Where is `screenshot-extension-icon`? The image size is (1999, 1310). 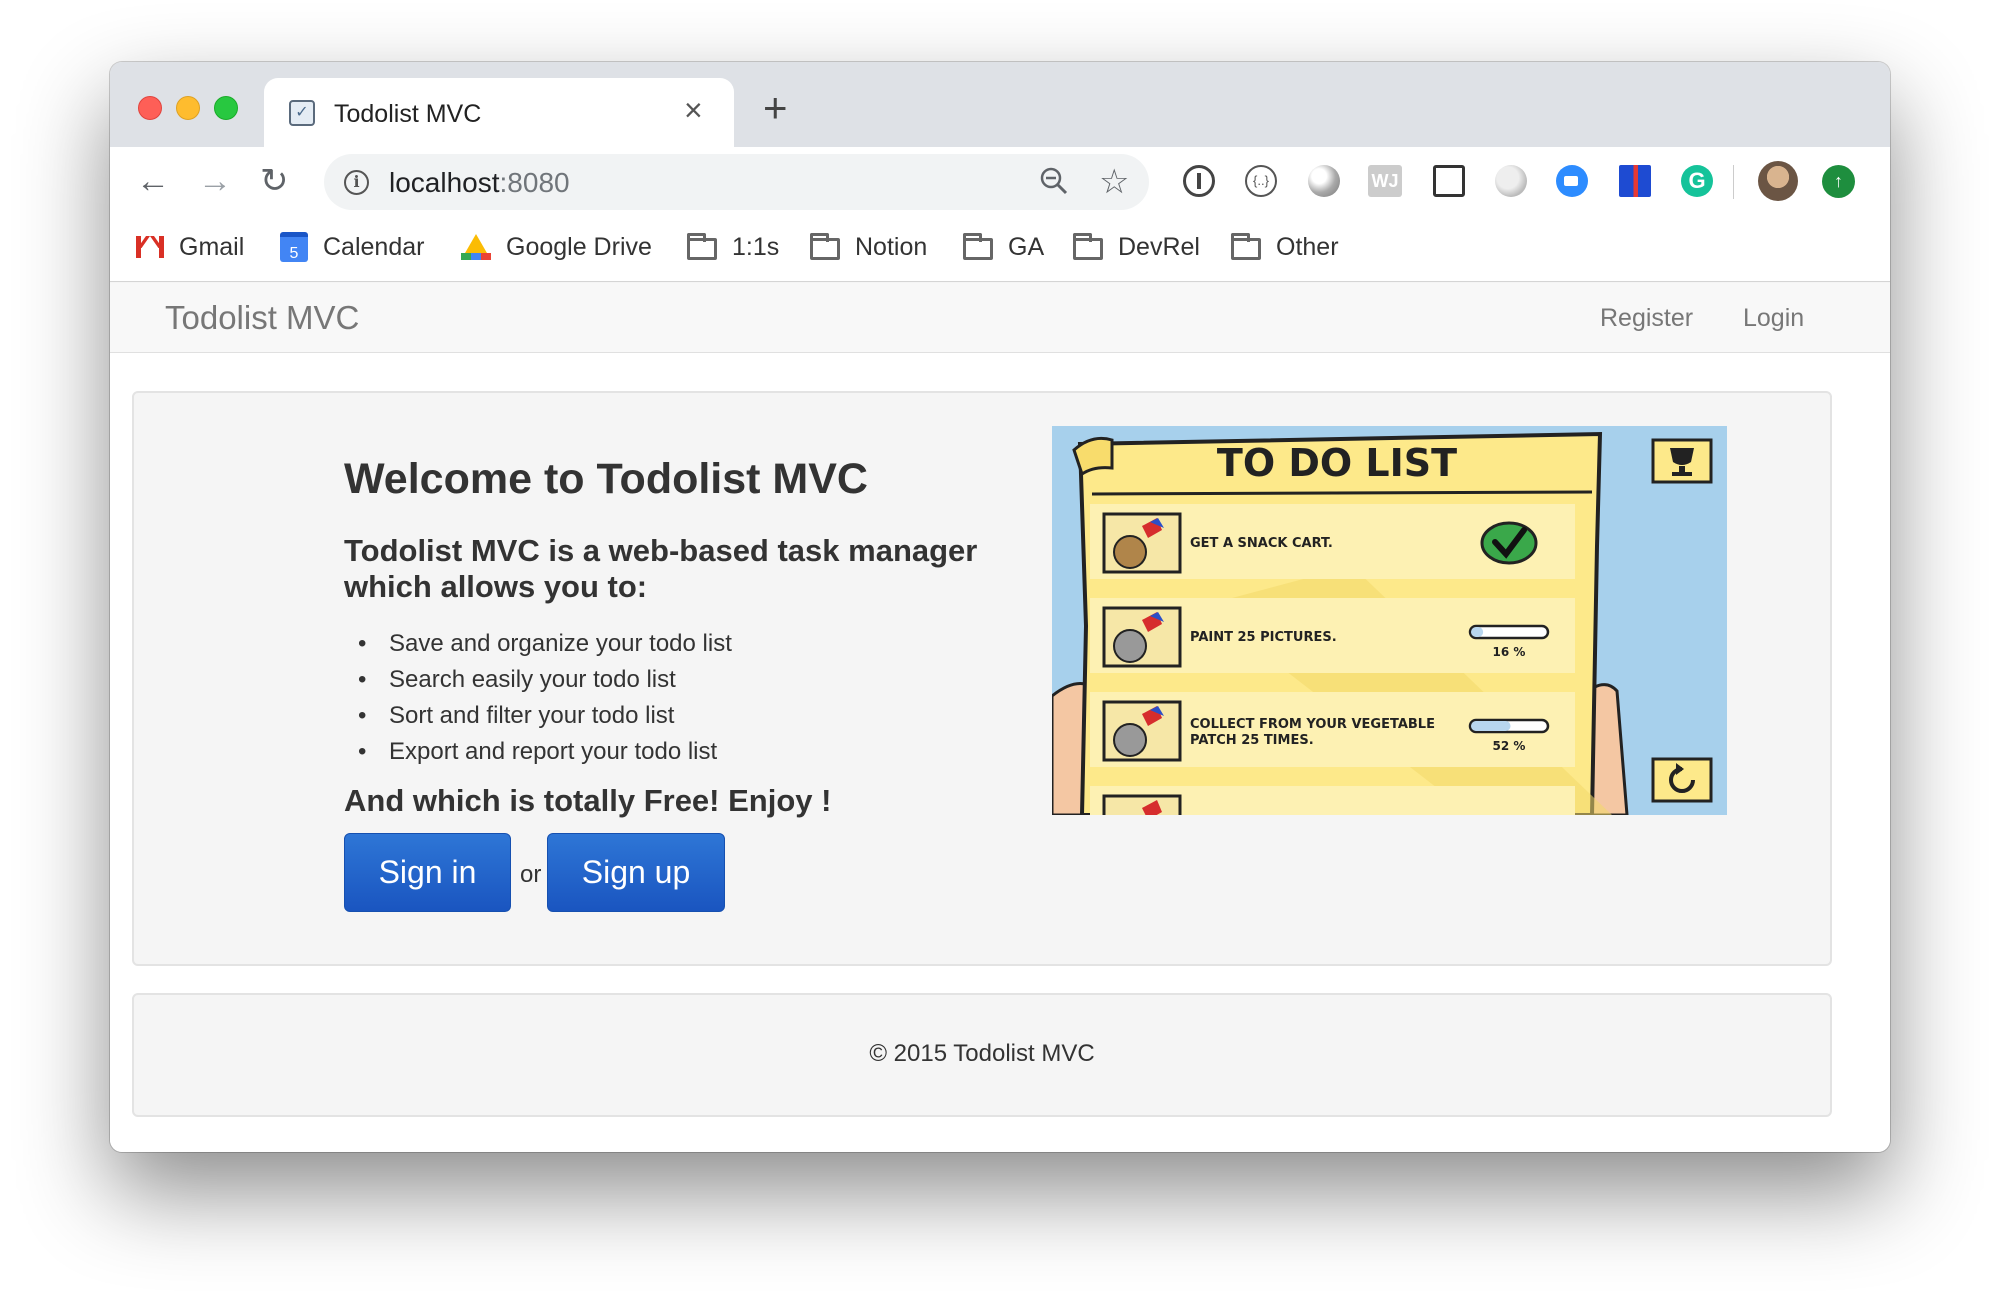
screenshot-extension-icon is located at coordinates (1449, 181).